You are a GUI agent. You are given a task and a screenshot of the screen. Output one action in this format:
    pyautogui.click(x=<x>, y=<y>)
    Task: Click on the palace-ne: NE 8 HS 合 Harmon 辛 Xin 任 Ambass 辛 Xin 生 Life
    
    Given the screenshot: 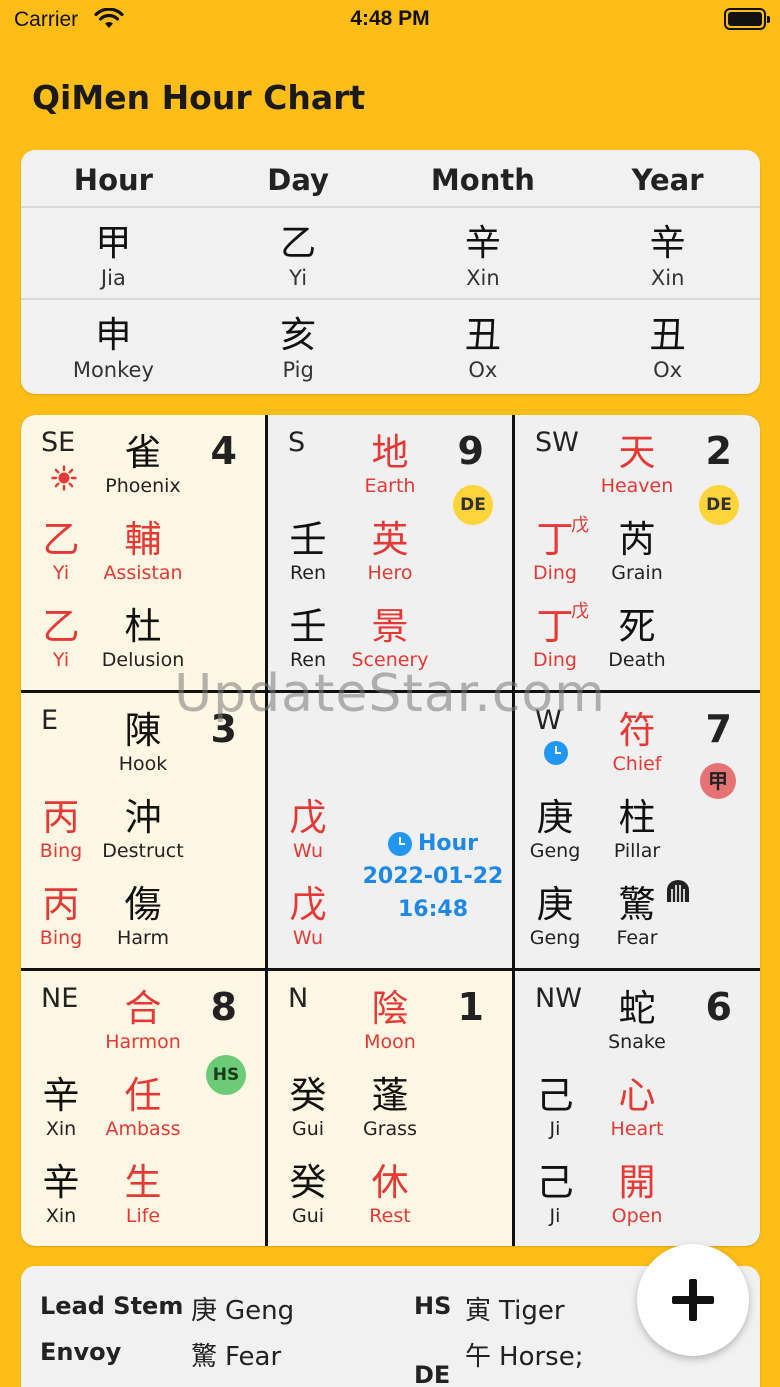 What is the action you would take?
    pyautogui.click(x=143, y=1108)
    